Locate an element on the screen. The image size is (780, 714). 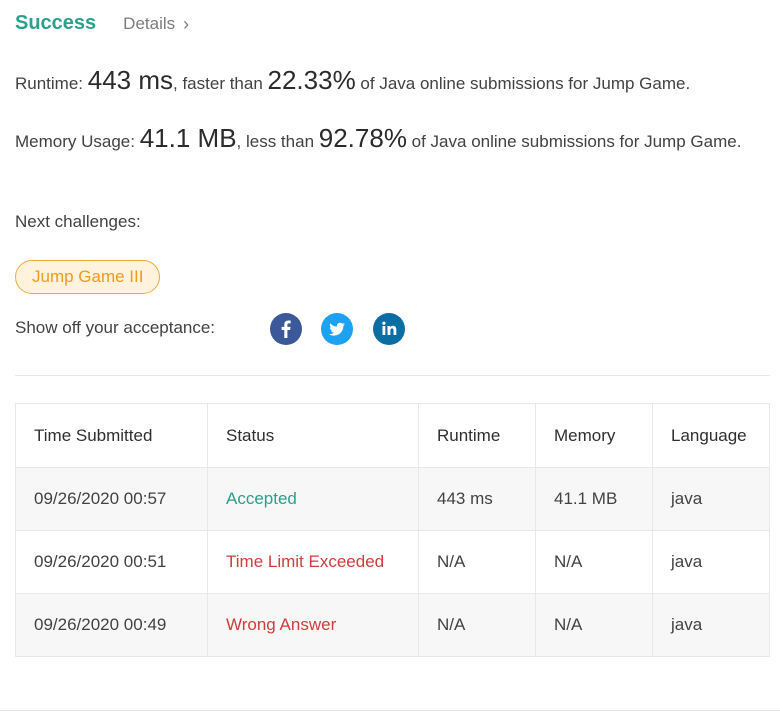
linkedin-icon is located at coordinates (389, 329).